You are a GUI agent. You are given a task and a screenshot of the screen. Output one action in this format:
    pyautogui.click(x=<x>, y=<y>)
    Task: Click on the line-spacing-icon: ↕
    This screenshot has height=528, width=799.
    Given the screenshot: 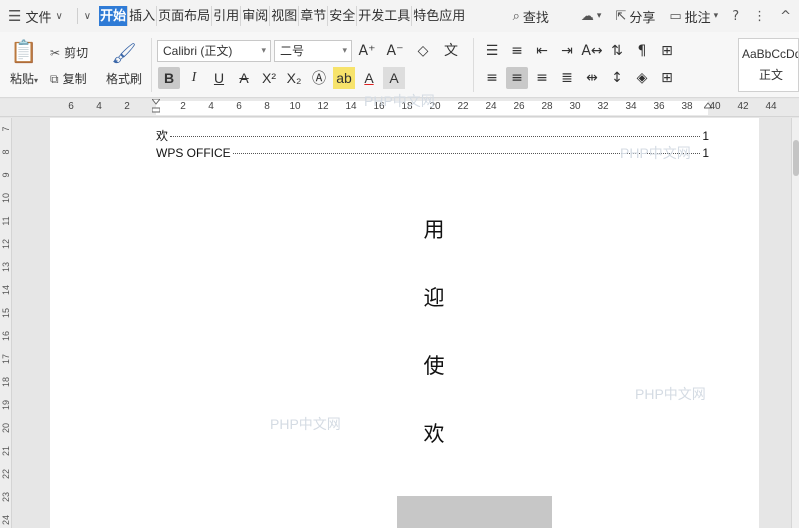 What is the action you would take?
    pyautogui.click(x=617, y=78)
    